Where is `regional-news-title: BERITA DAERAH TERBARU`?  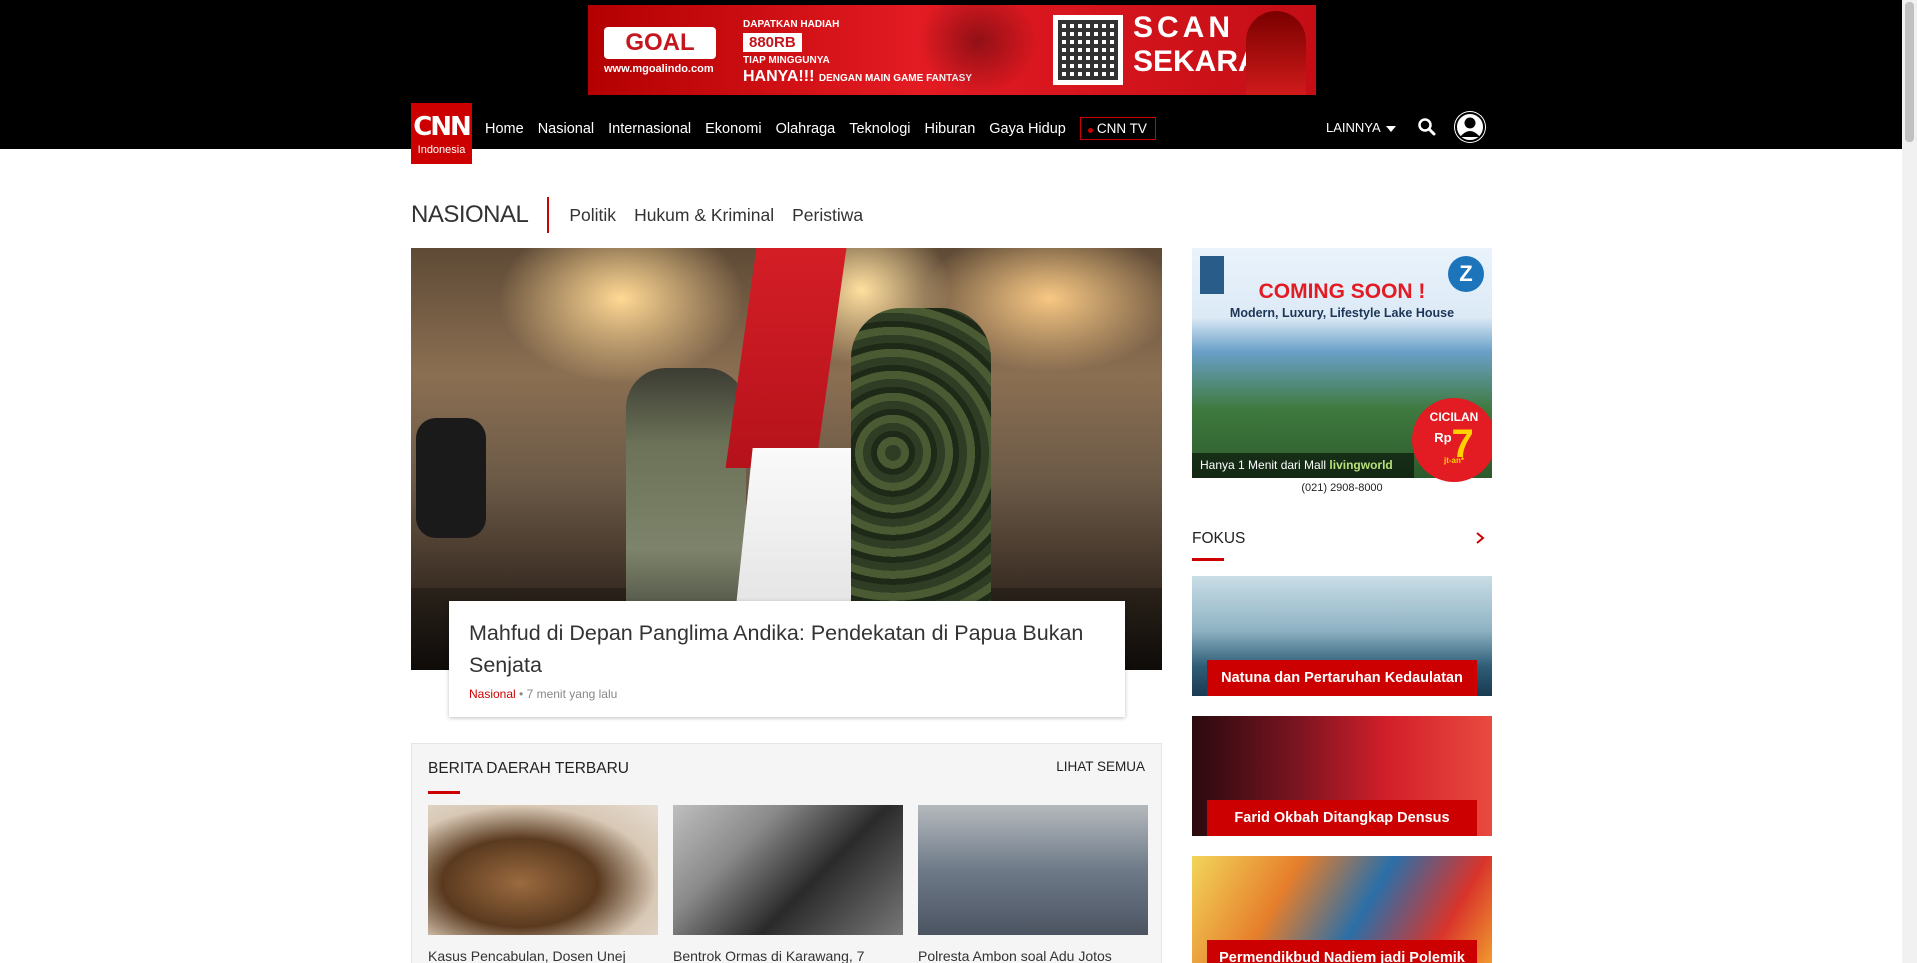 regional-news-title: BERITA DAERAH TERBARU is located at coordinates (528, 768).